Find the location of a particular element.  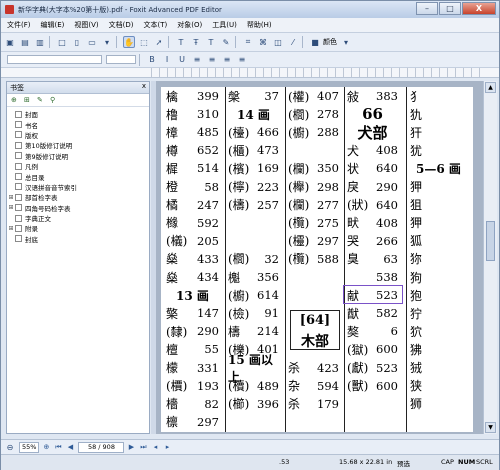

menu-edit: 编辑(E) is located at coordinates (53, 25).